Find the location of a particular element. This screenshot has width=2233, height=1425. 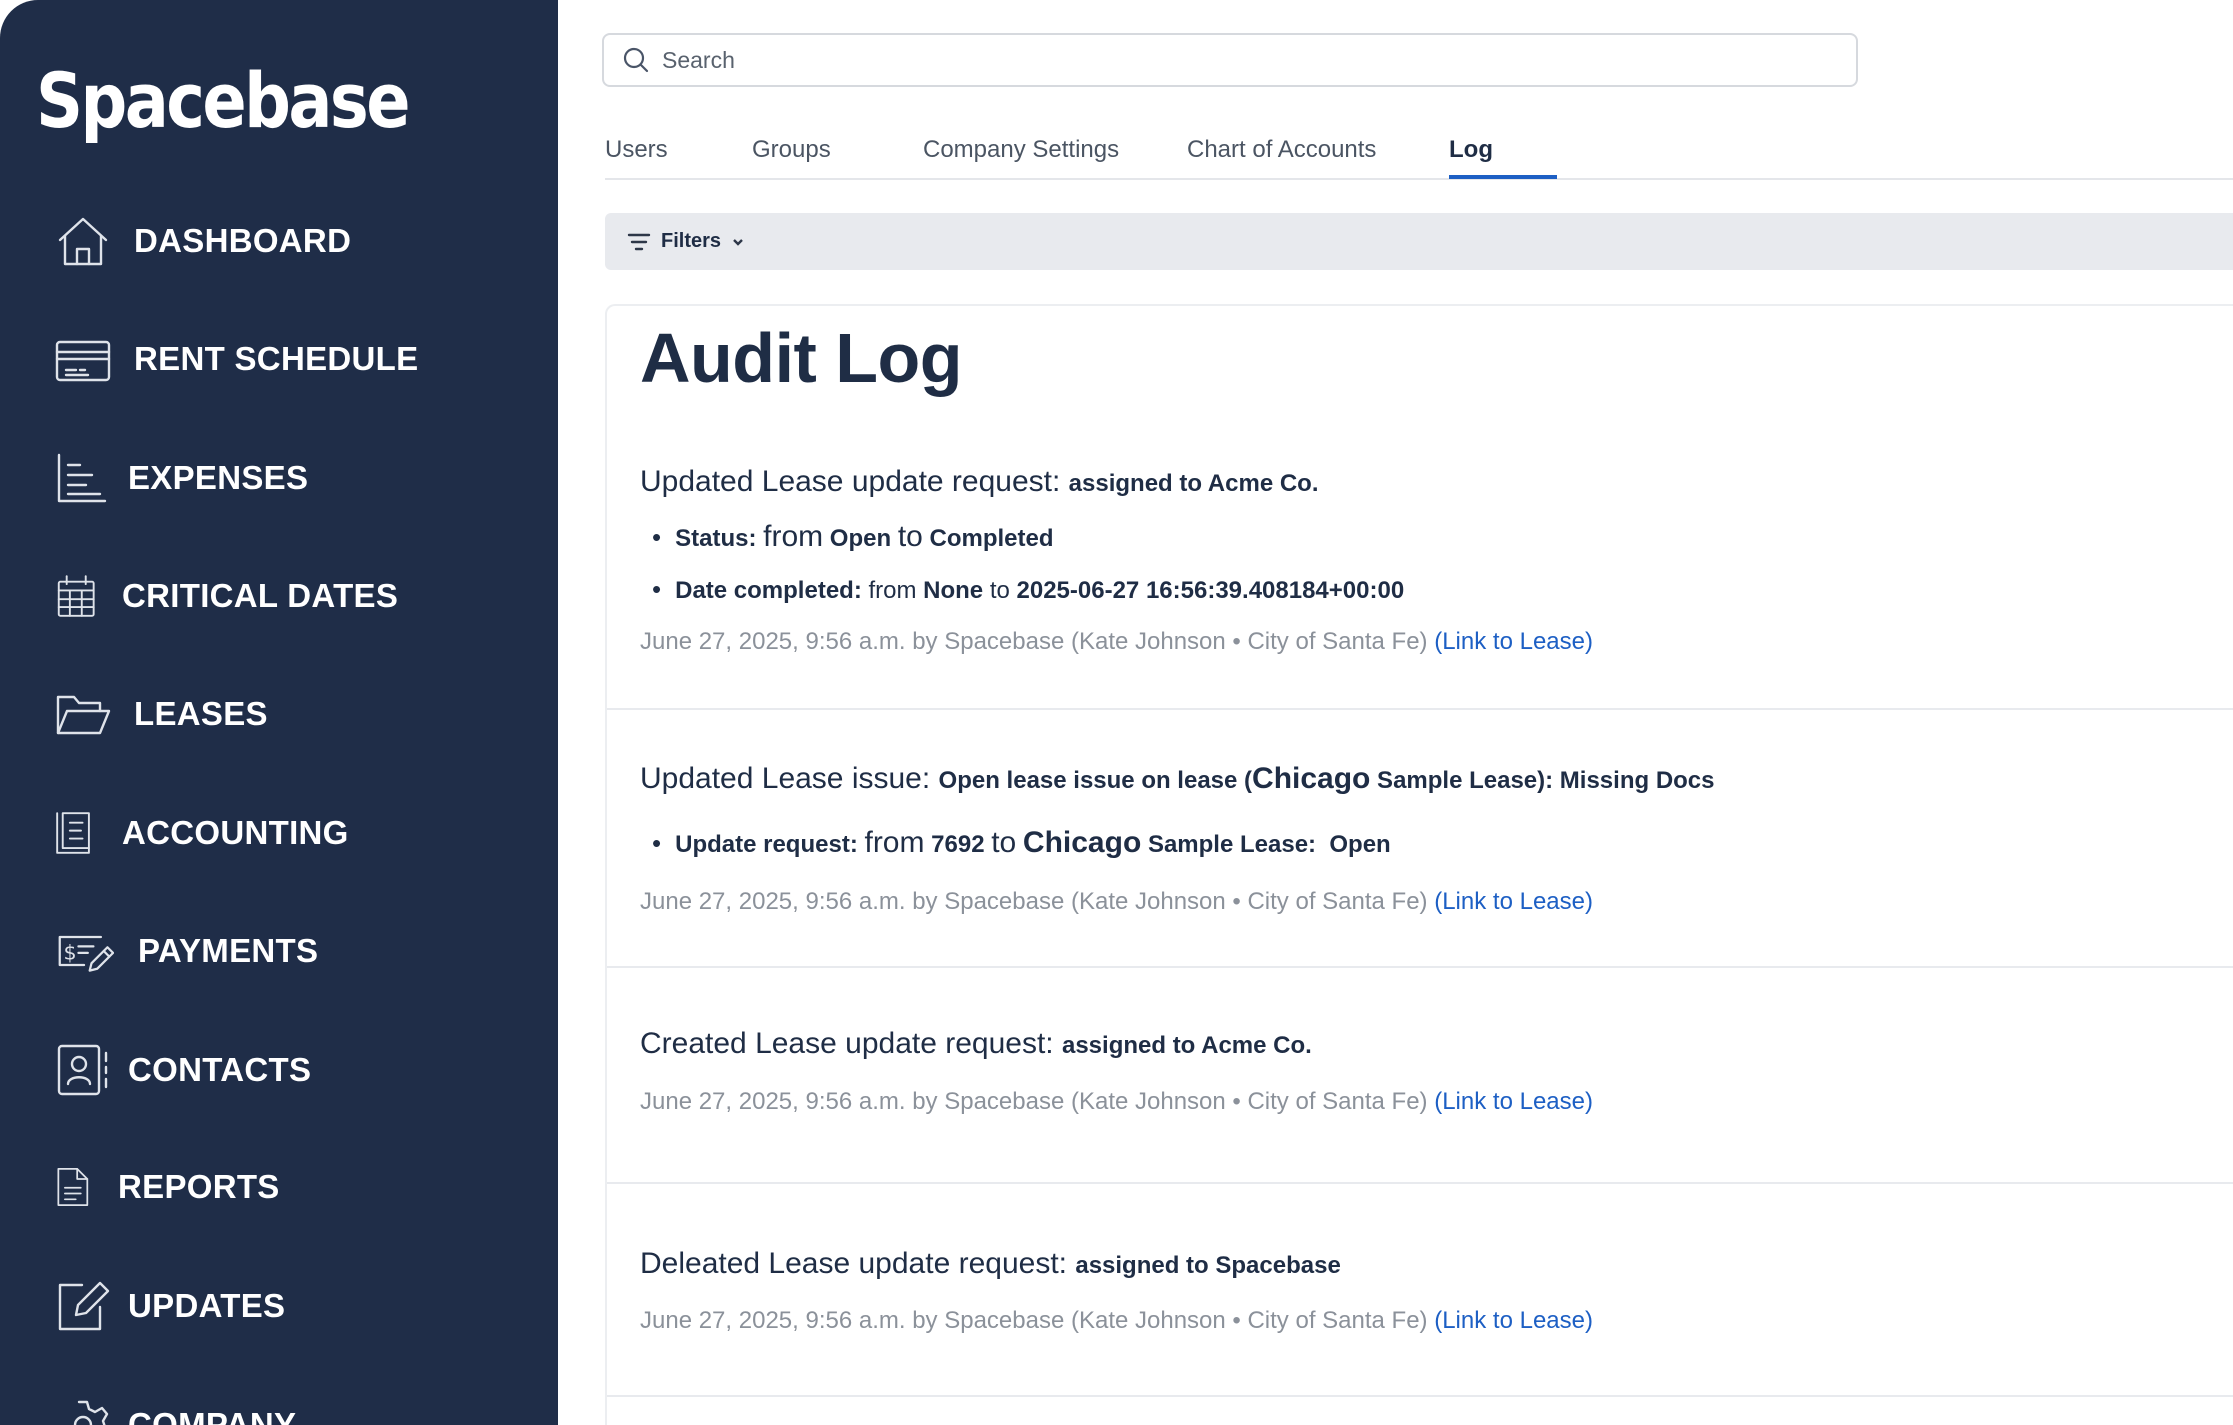

change-to-value: Completed is located at coordinates (991, 538).